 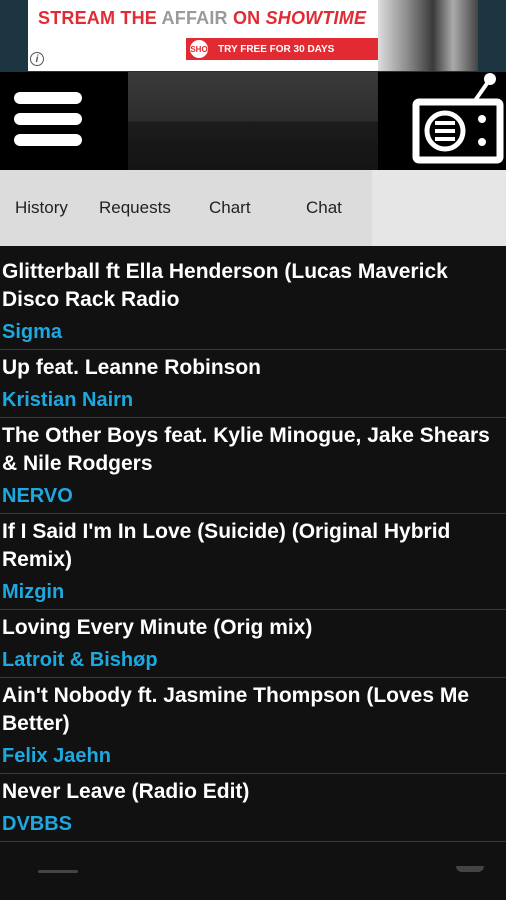 I want to click on sho-badge-icon: SHO, so click(x=199, y=49).